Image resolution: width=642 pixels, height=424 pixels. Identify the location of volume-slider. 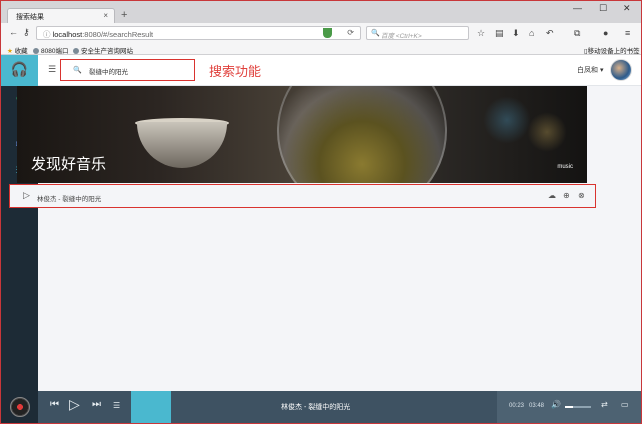
(578, 407).